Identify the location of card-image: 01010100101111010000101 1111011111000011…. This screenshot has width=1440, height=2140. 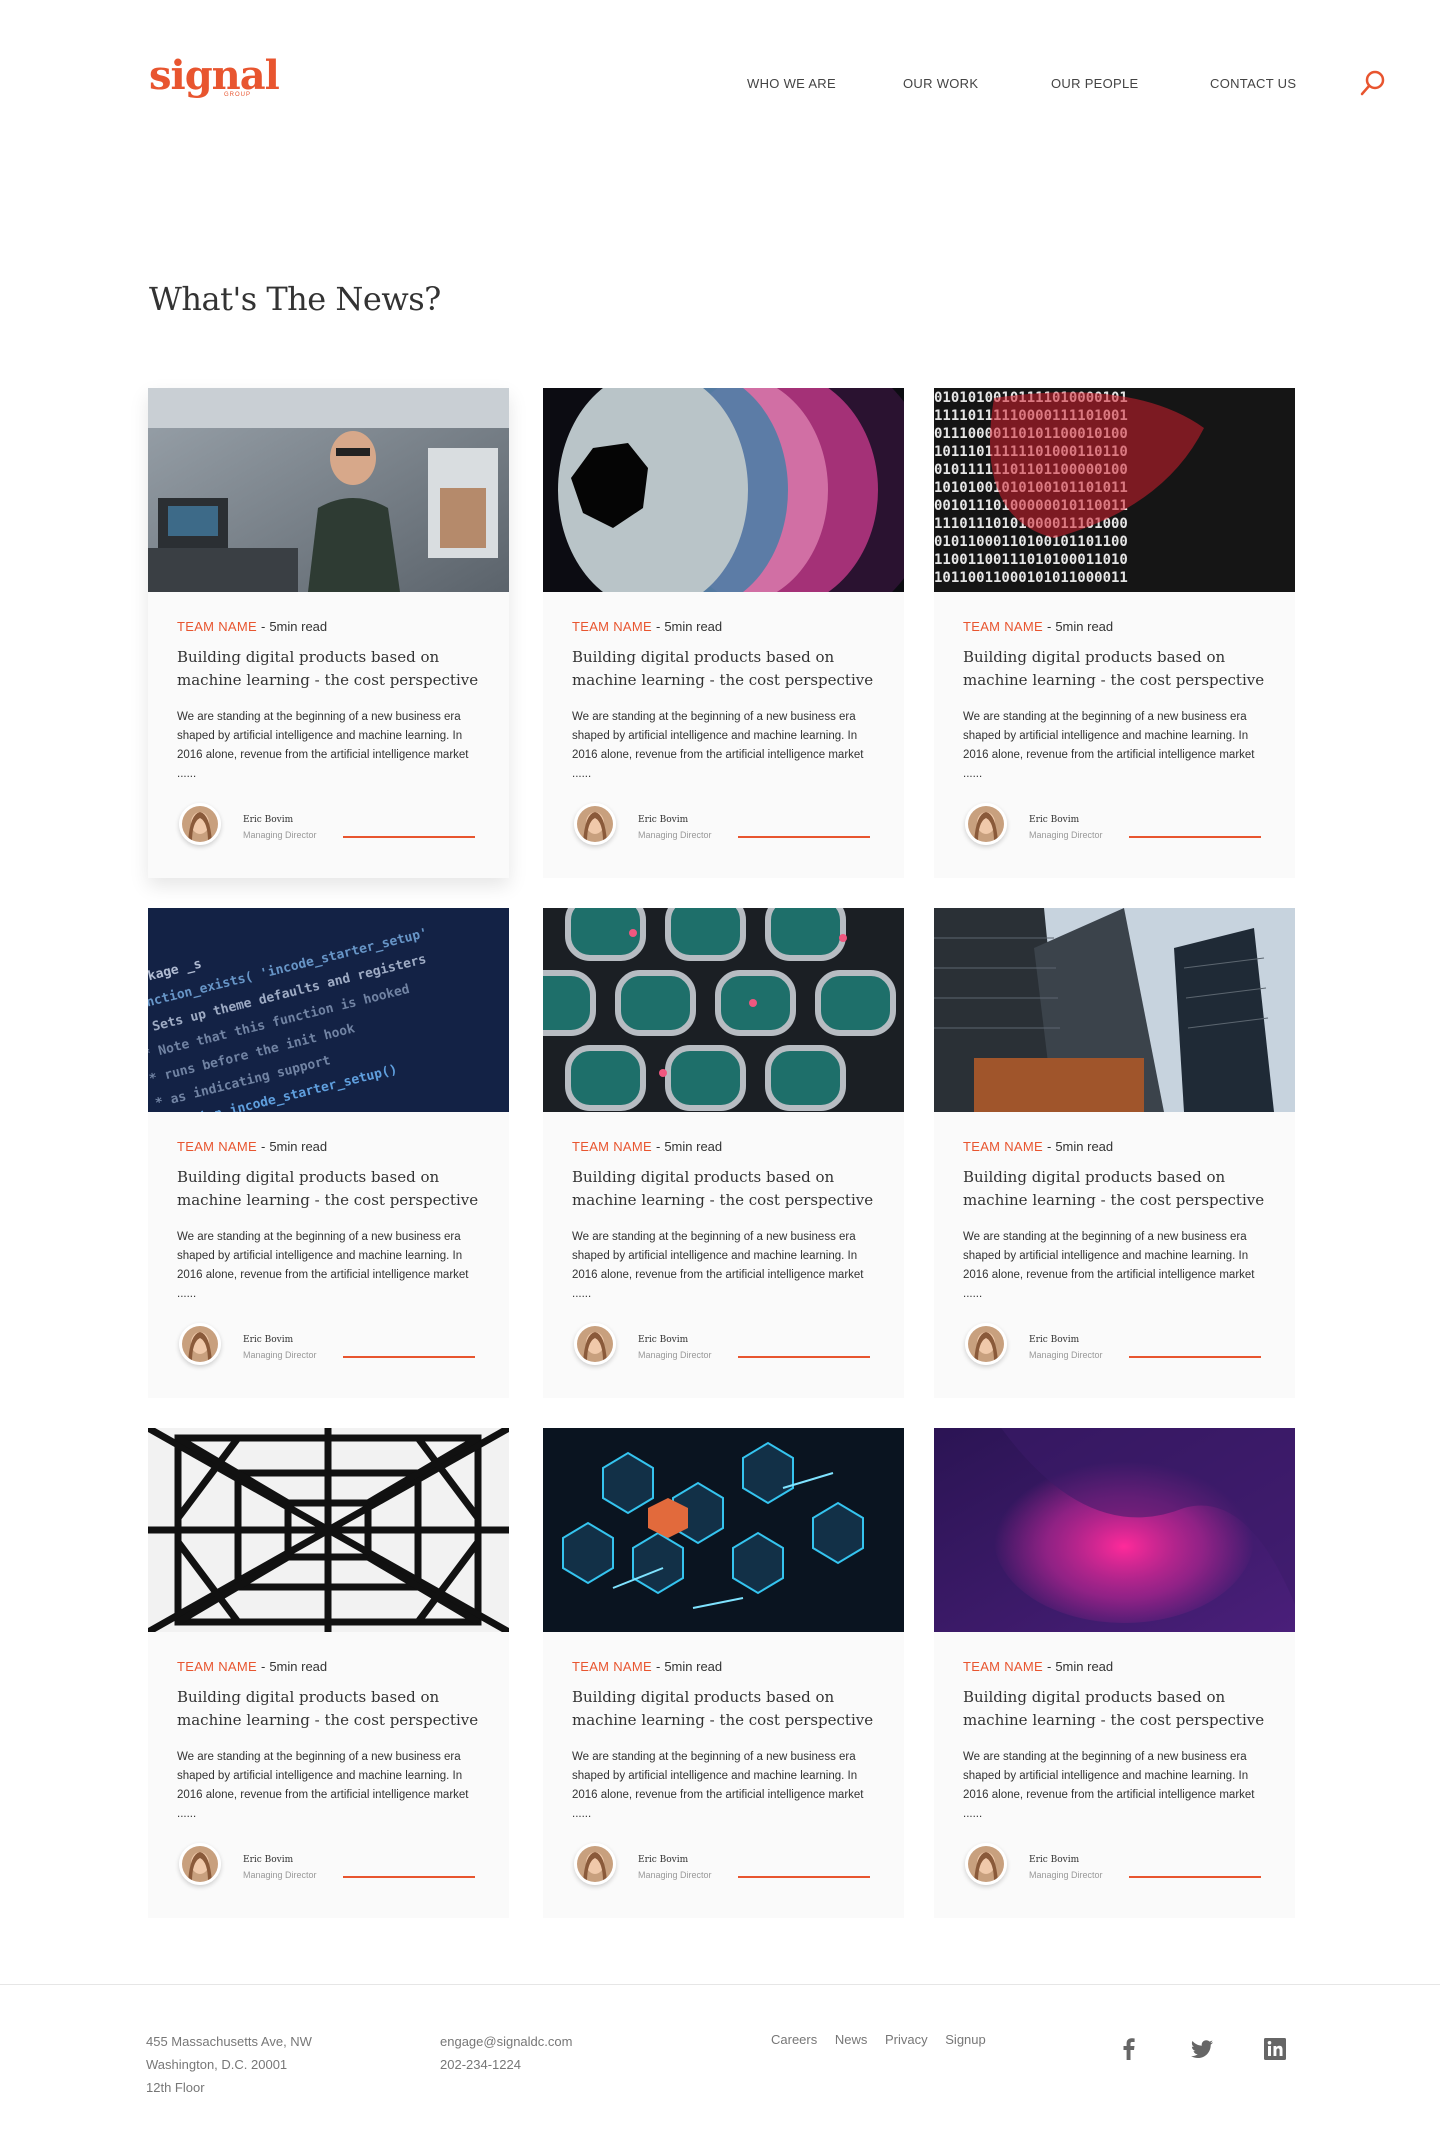
(1114, 490).